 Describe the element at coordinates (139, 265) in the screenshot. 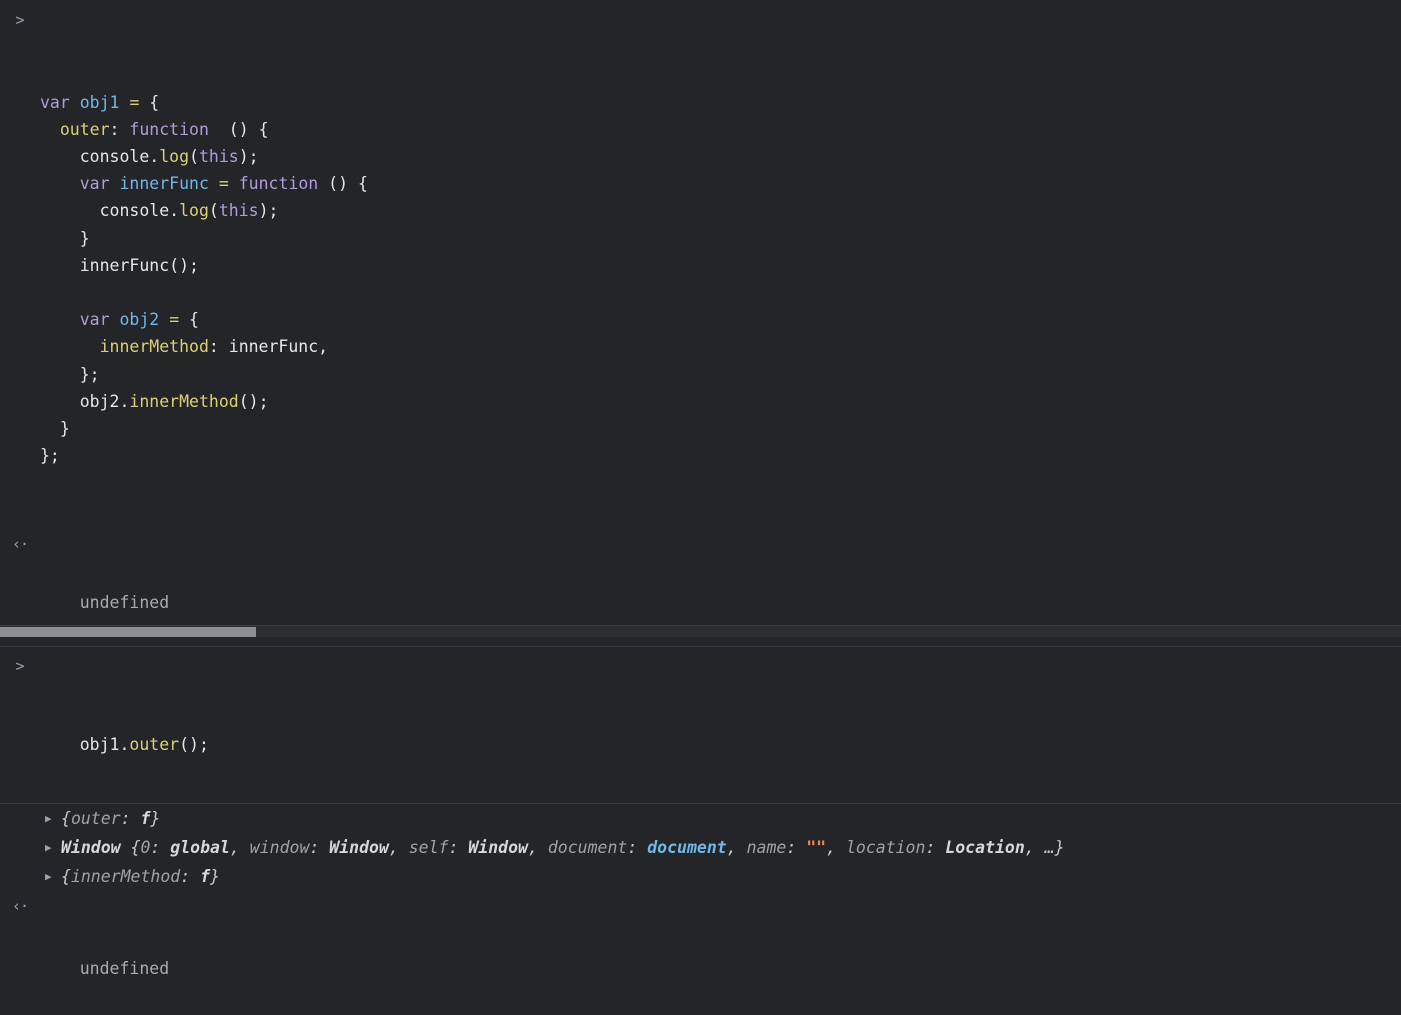

I see `code-token: innerFunc();` at that location.